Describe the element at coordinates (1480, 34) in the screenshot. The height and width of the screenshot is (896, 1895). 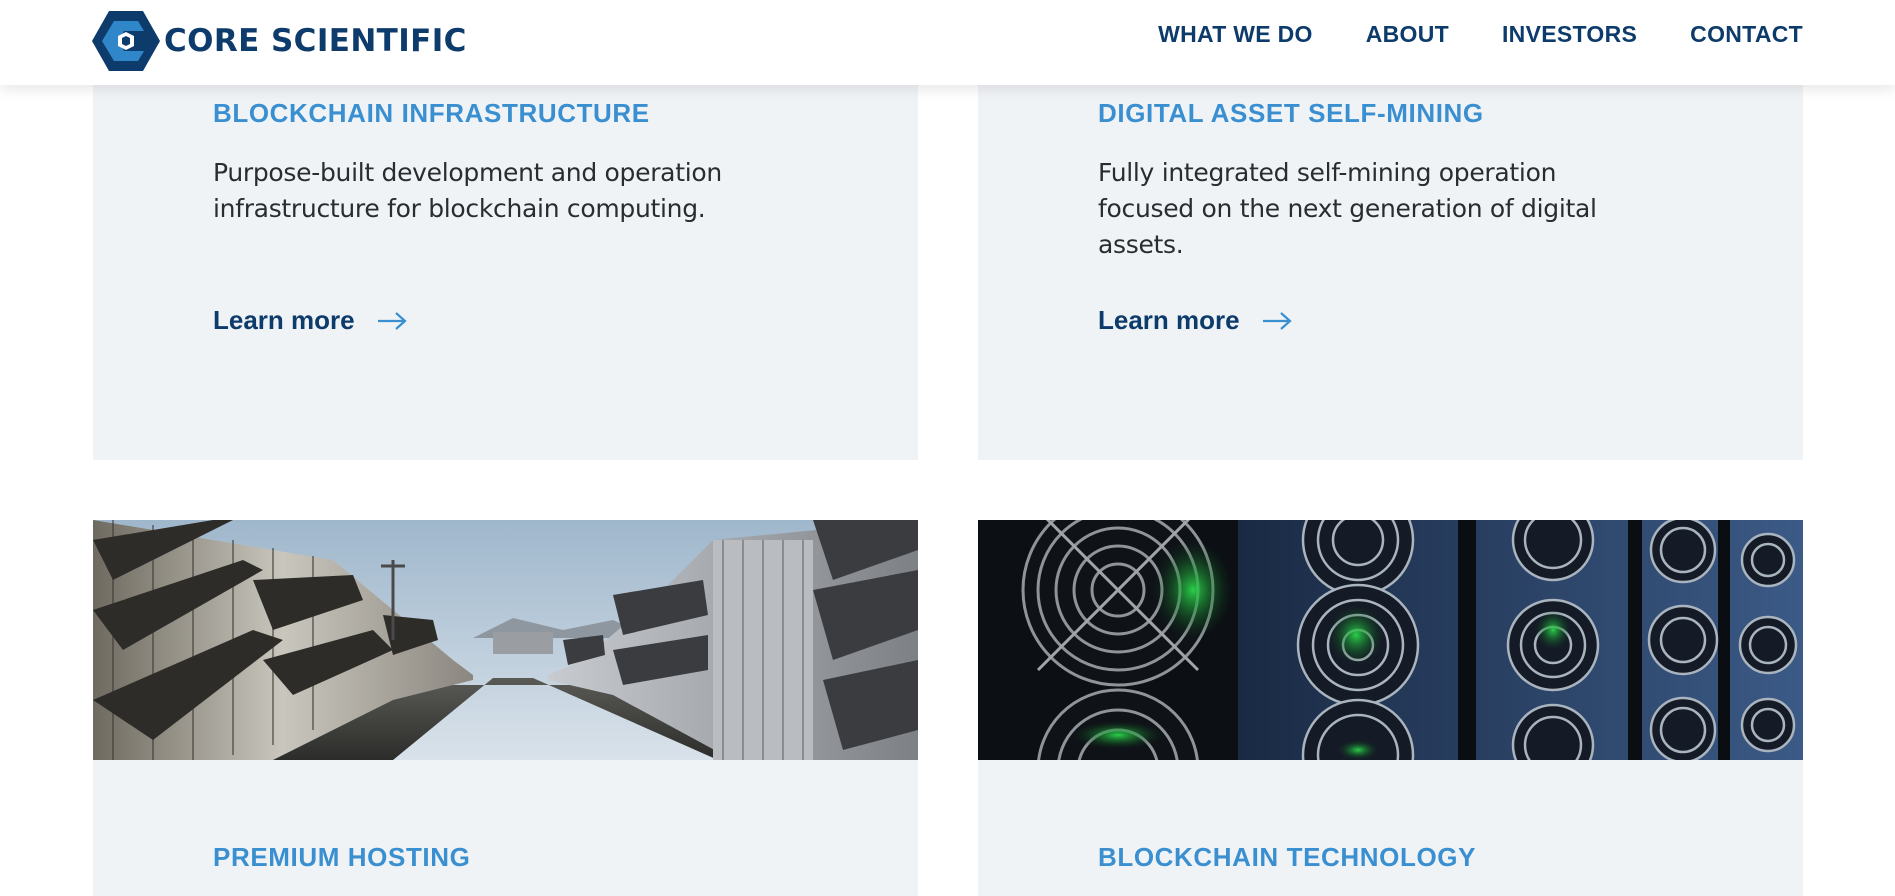
I see `main-nav: WHAT WE DO ABOUT INVESTORS CONTACT` at that location.